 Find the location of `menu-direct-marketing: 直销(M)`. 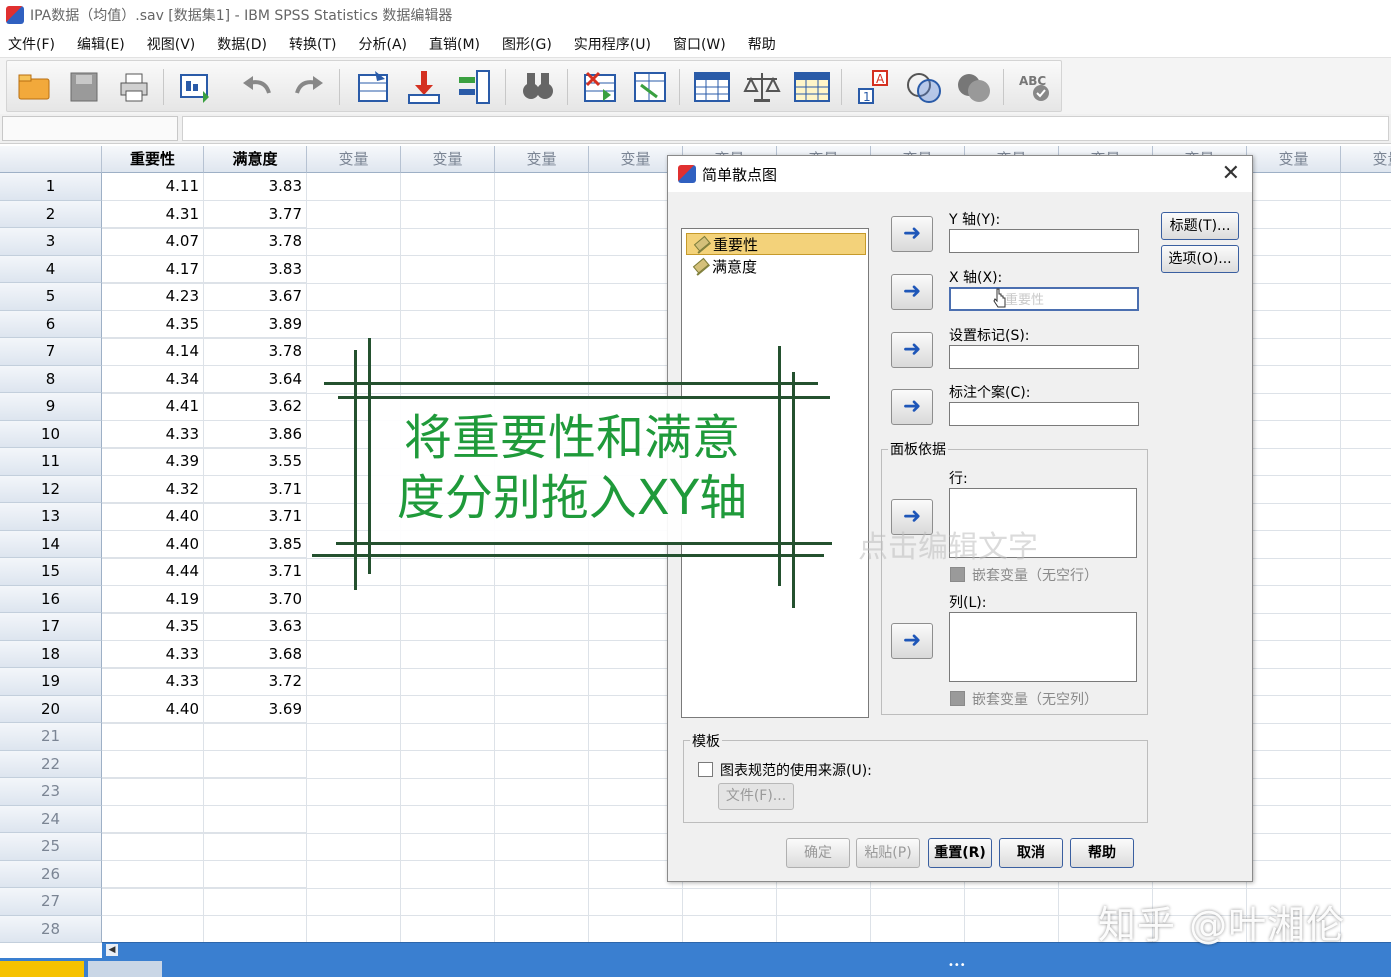

menu-direct-marketing: 直销(M) is located at coordinates (454, 44).